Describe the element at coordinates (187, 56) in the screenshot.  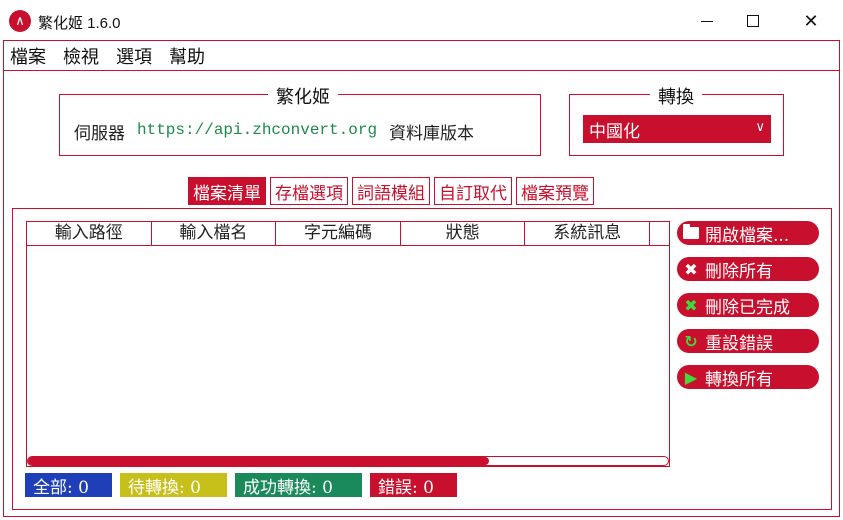
I see `menu-help: 幫助` at that location.